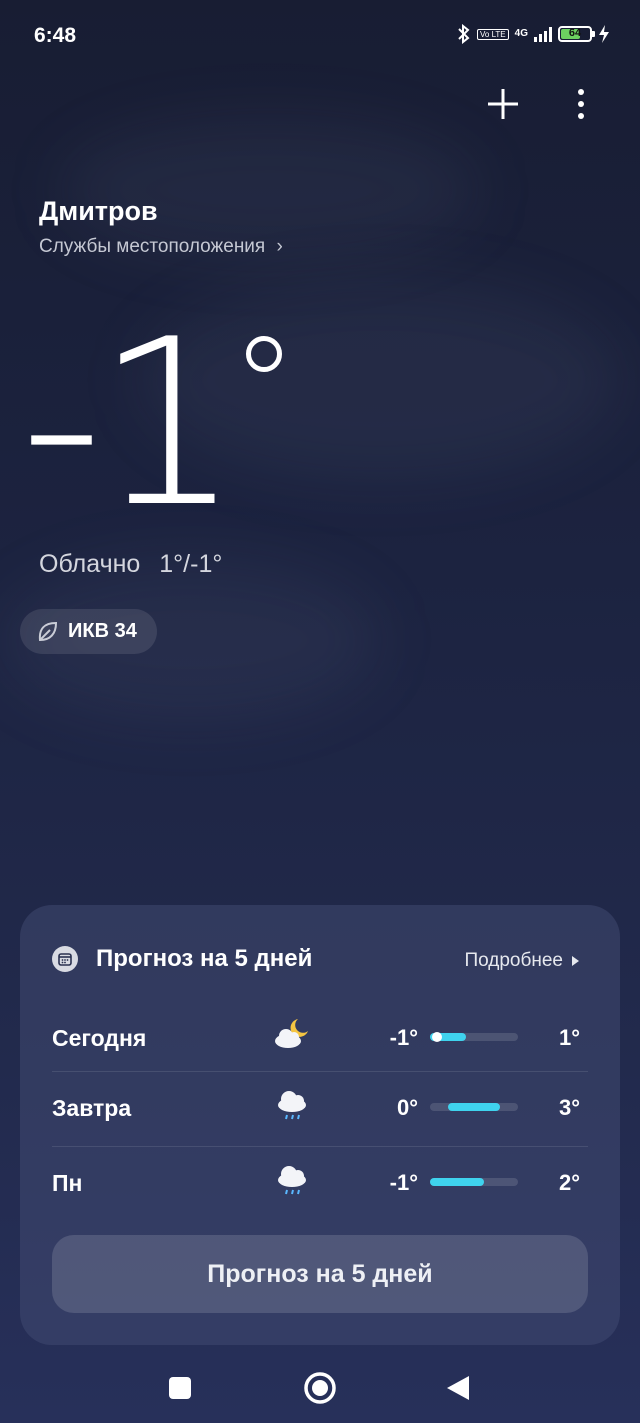 This screenshot has height=1423, width=640. What do you see at coordinates (204, 958) in the screenshot?
I see `forecast-title: Прогноз на 5 дней` at bounding box center [204, 958].